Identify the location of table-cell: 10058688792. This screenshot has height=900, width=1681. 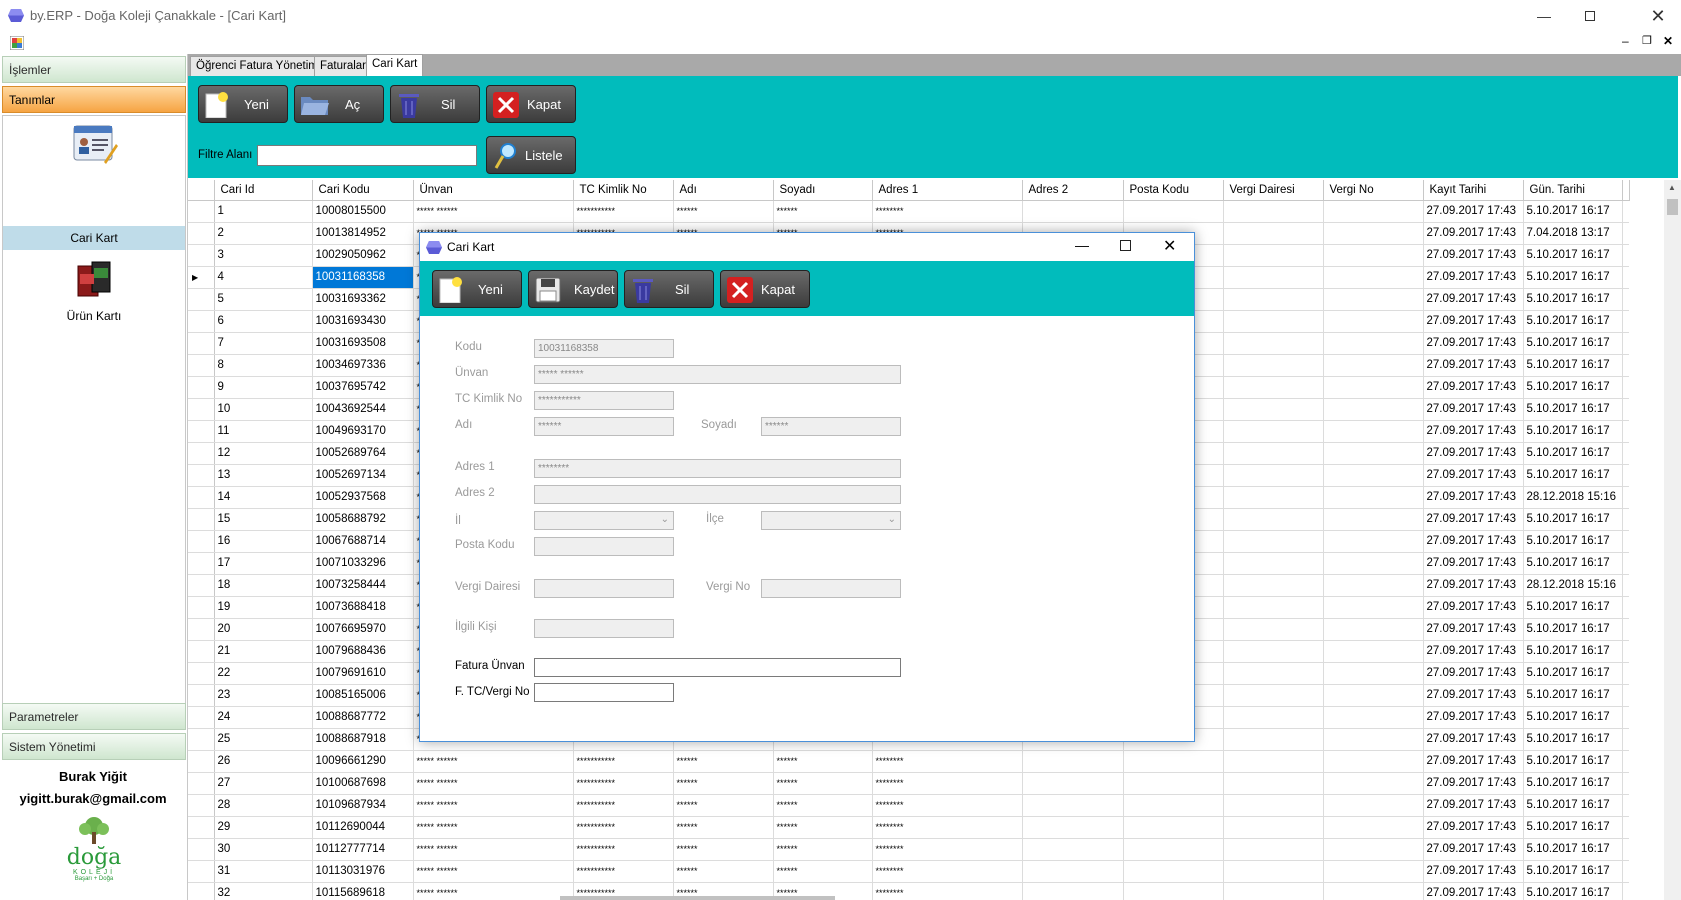
(363, 519).